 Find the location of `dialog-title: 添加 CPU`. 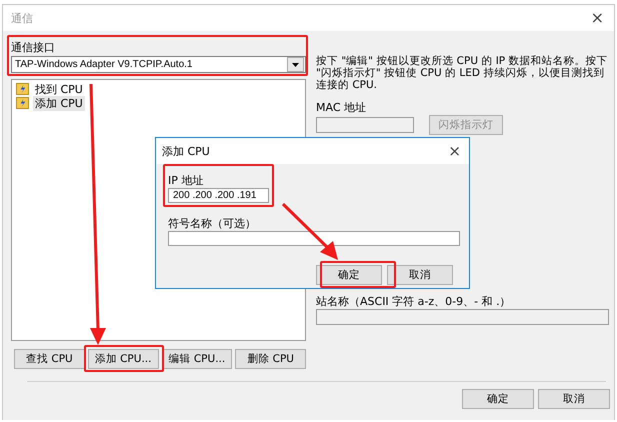

dialog-title: 添加 CPU is located at coordinates (186, 151).